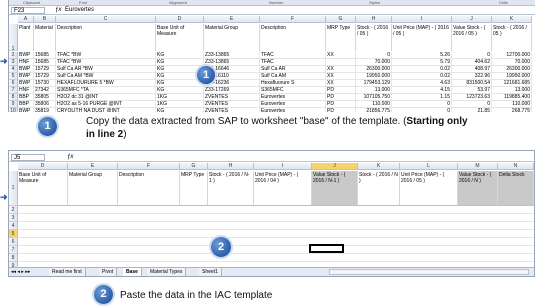 Image resolution: width=535 pixels, height=306 pixels. I want to click on table-cell: 70.000, so click(374, 62).